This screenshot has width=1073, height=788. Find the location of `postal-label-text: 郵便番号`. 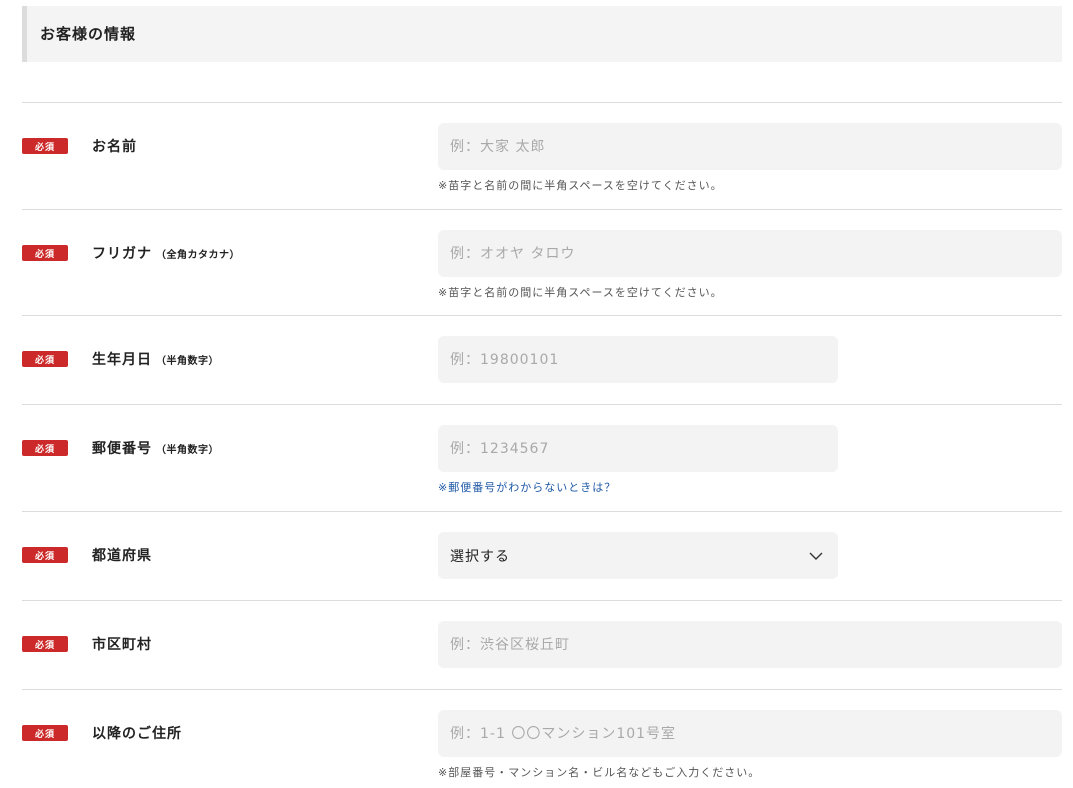

postal-label-text: 郵便番号 is located at coordinates (122, 449).